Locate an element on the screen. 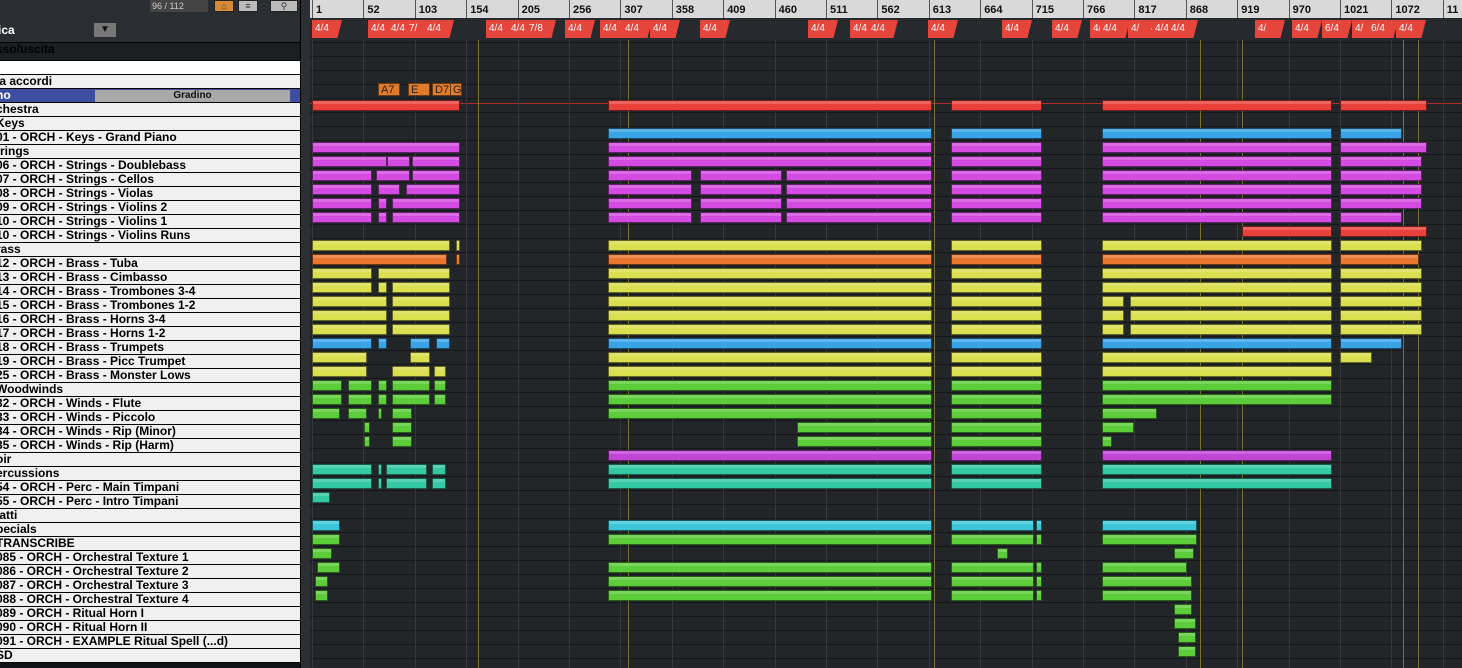 The height and width of the screenshot is (668, 1462). track-row: oir is located at coordinates (150, 460).